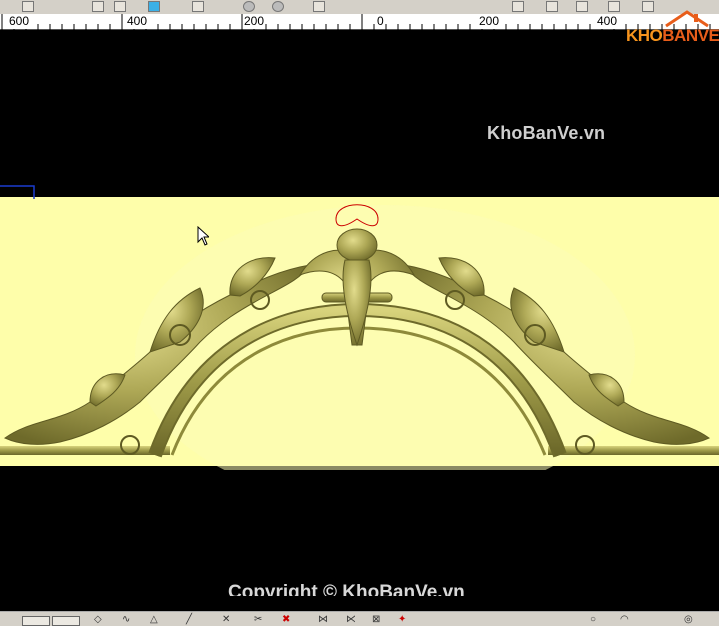 This screenshot has width=719, height=626. What do you see at coordinates (376, 620) in the screenshot?
I see `weld-icon: ⊠` at bounding box center [376, 620].